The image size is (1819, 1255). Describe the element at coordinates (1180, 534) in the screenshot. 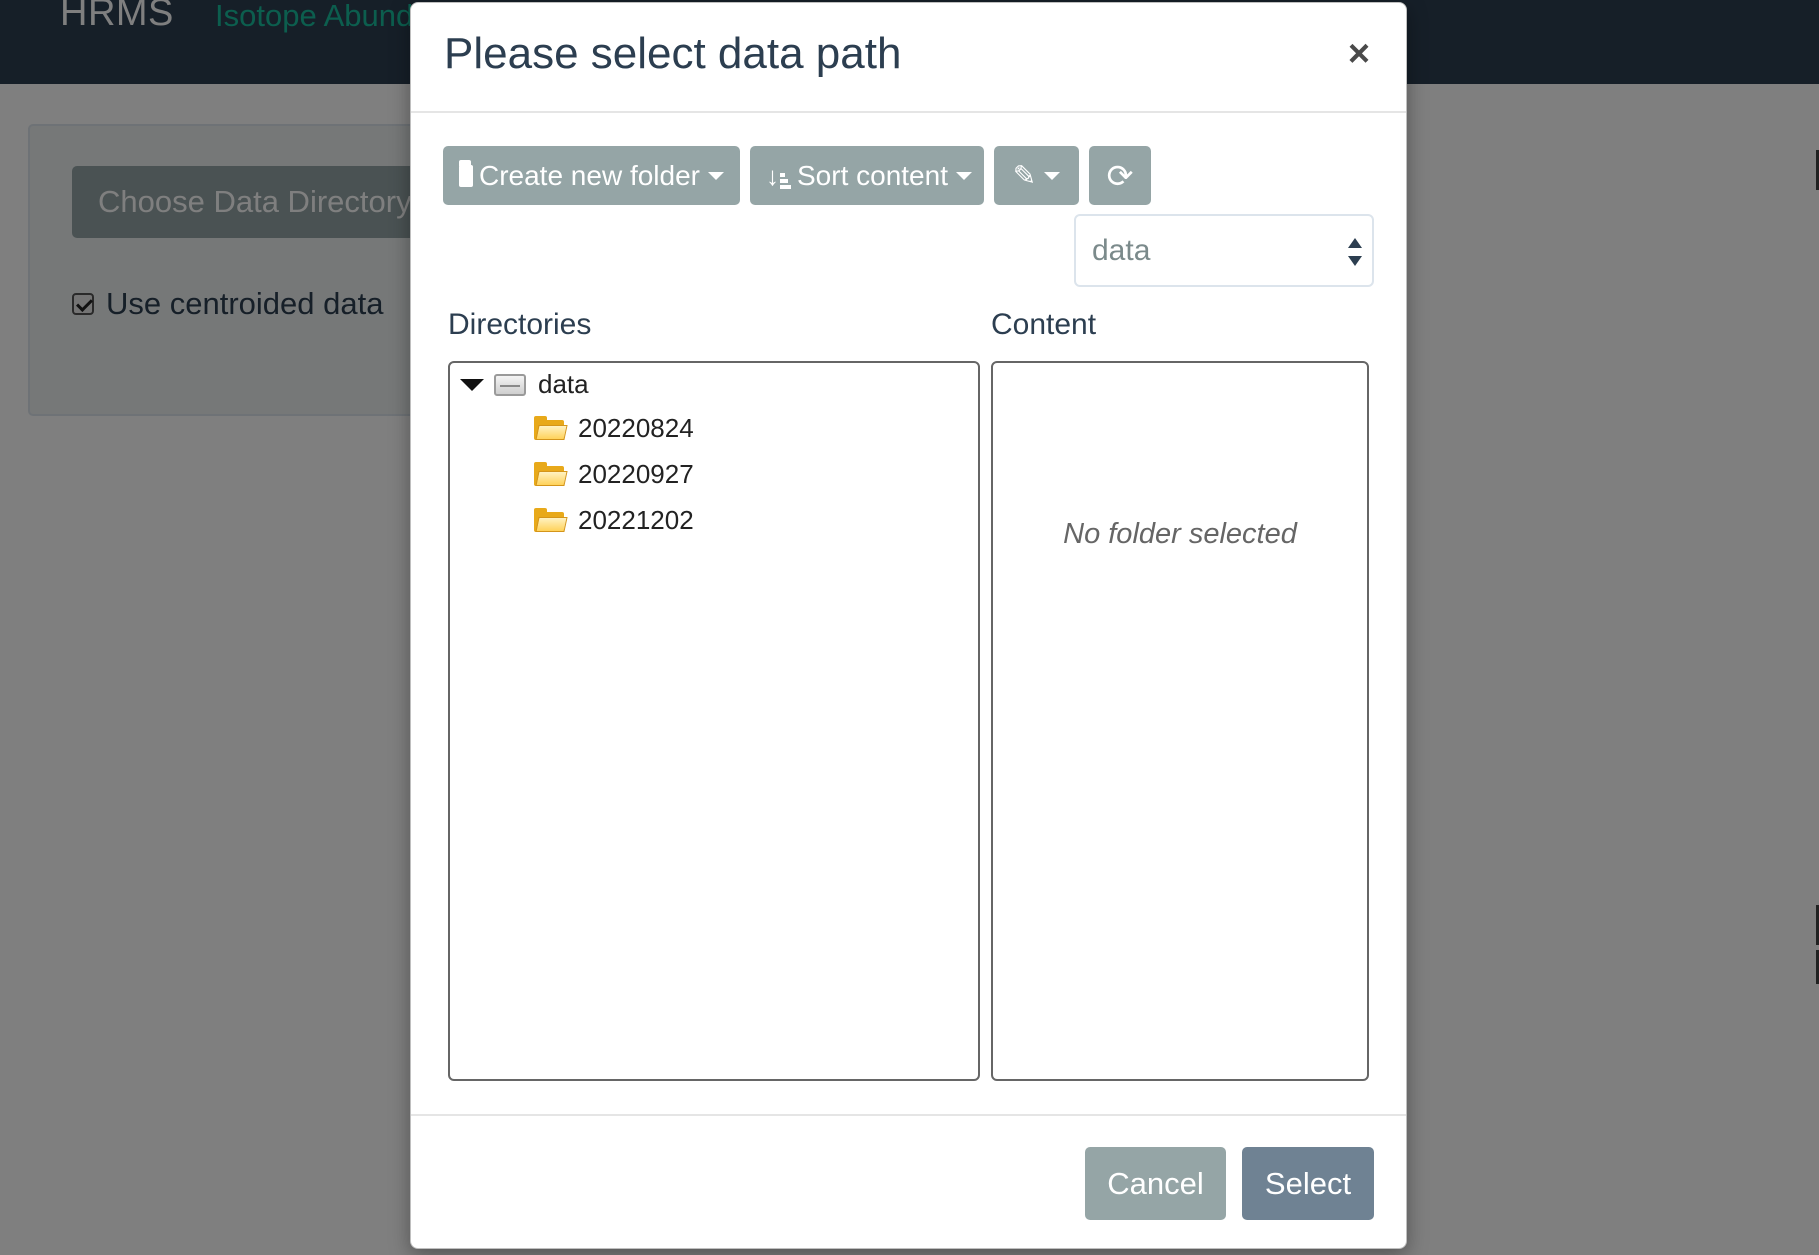

I see `empty-content-message: No folder selected` at that location.